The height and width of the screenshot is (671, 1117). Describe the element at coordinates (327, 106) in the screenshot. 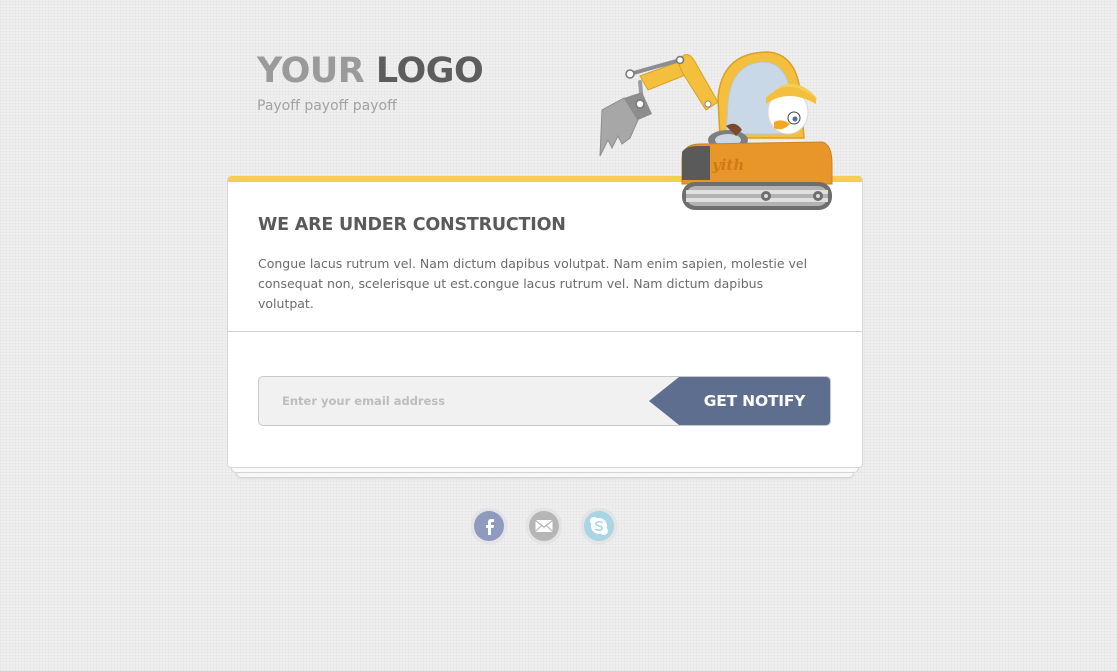

I see `payoff-tagline: Payoff payoff payoff` at that location.